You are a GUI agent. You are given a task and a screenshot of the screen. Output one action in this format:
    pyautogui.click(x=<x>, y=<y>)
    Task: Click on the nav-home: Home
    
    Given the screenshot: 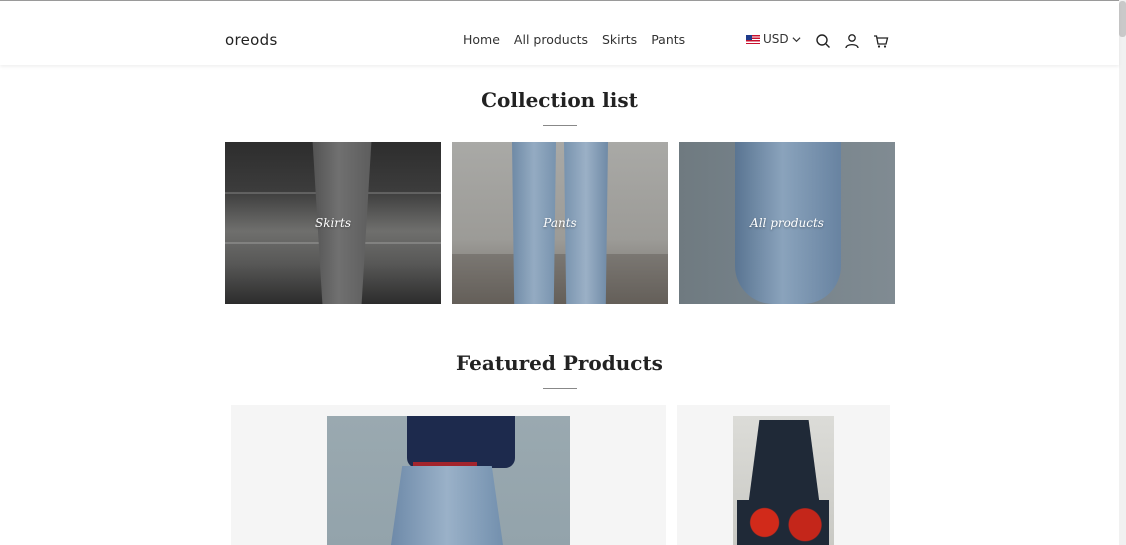 What is the action you would take?
    pyautogui.click(x=481, y=39)
    